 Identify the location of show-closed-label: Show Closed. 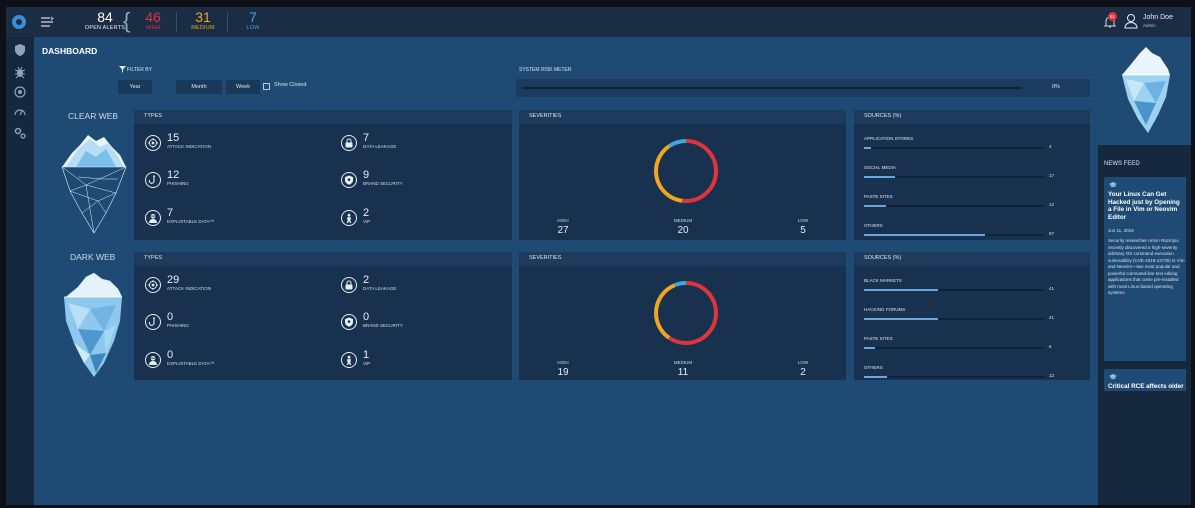
(290, 85).